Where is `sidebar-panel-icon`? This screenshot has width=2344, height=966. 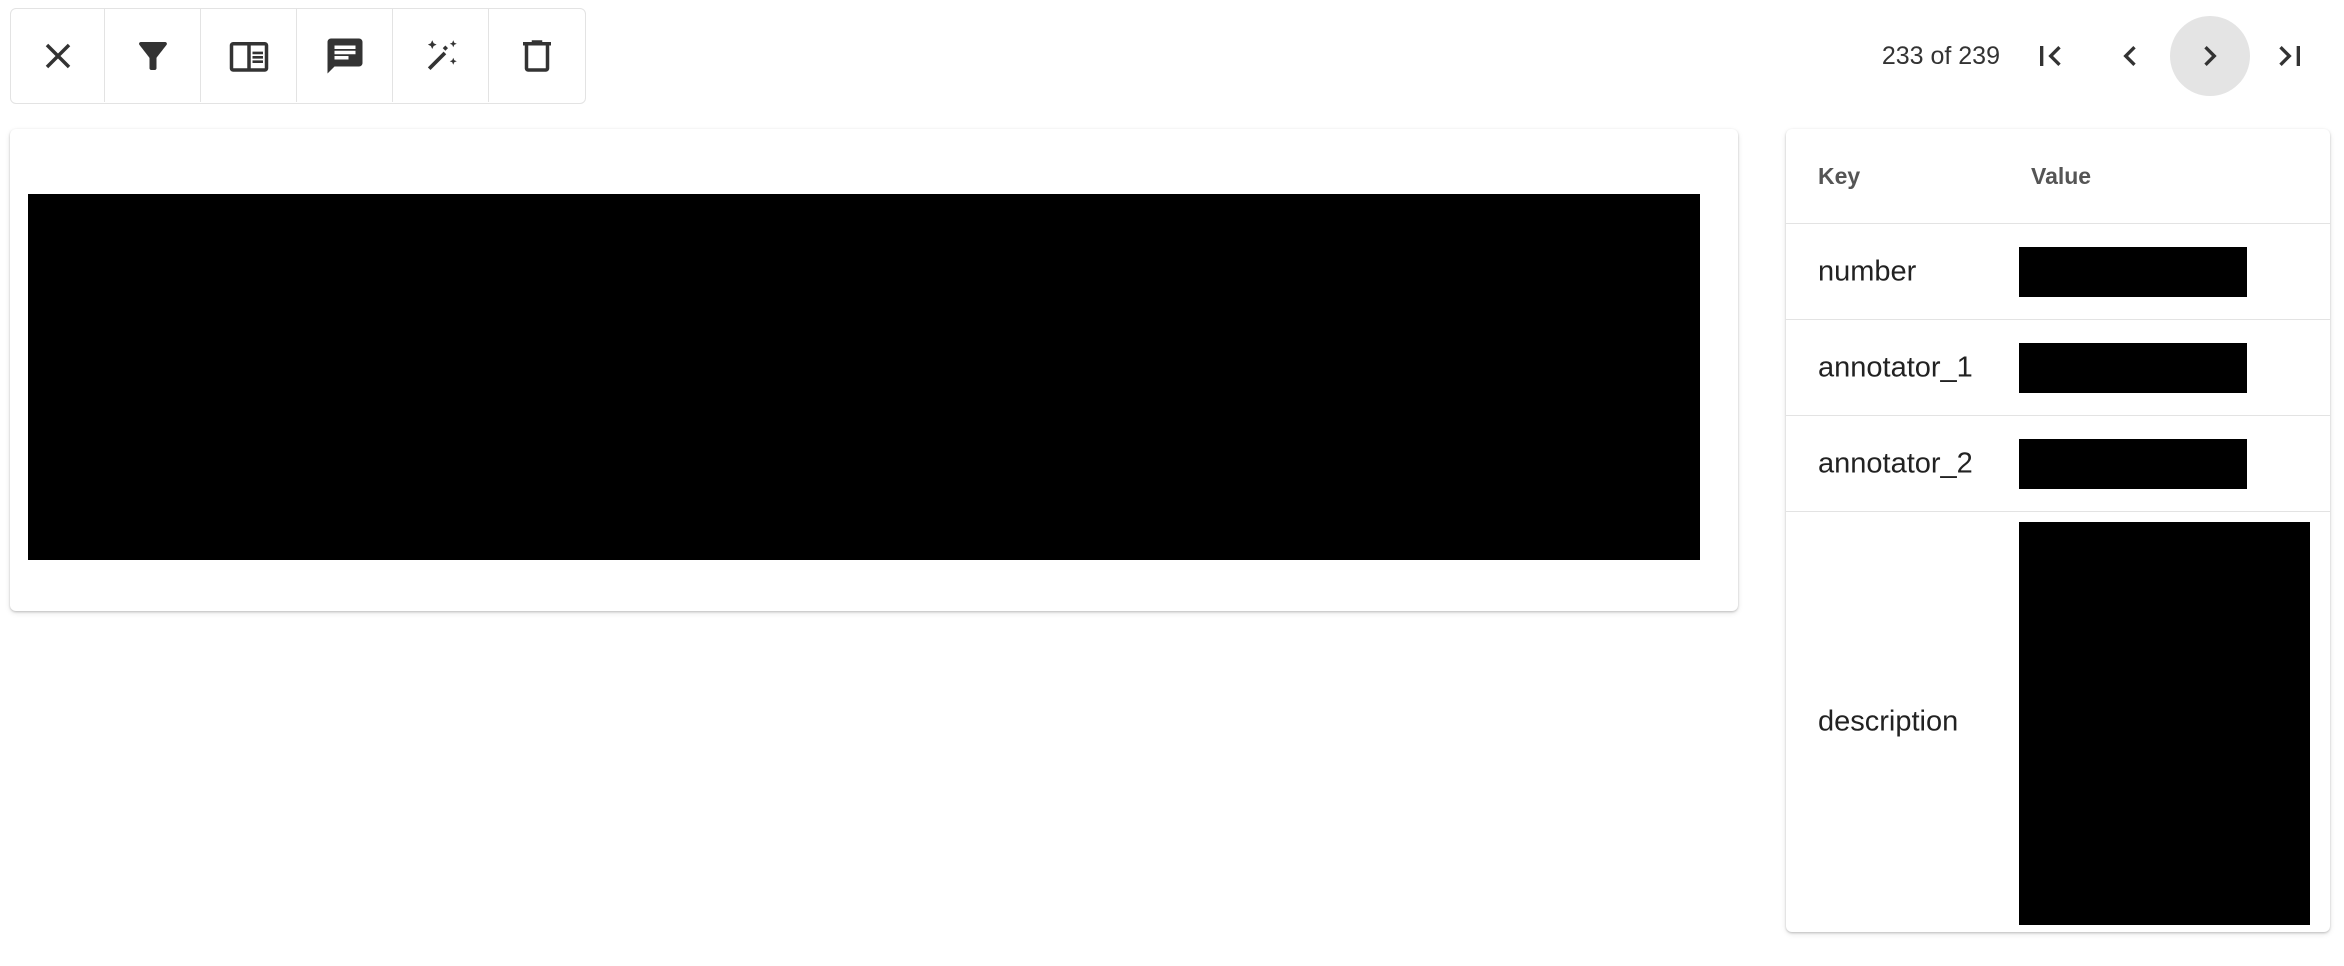 sidebar-panel-icon is located at coordinates (248, 56).